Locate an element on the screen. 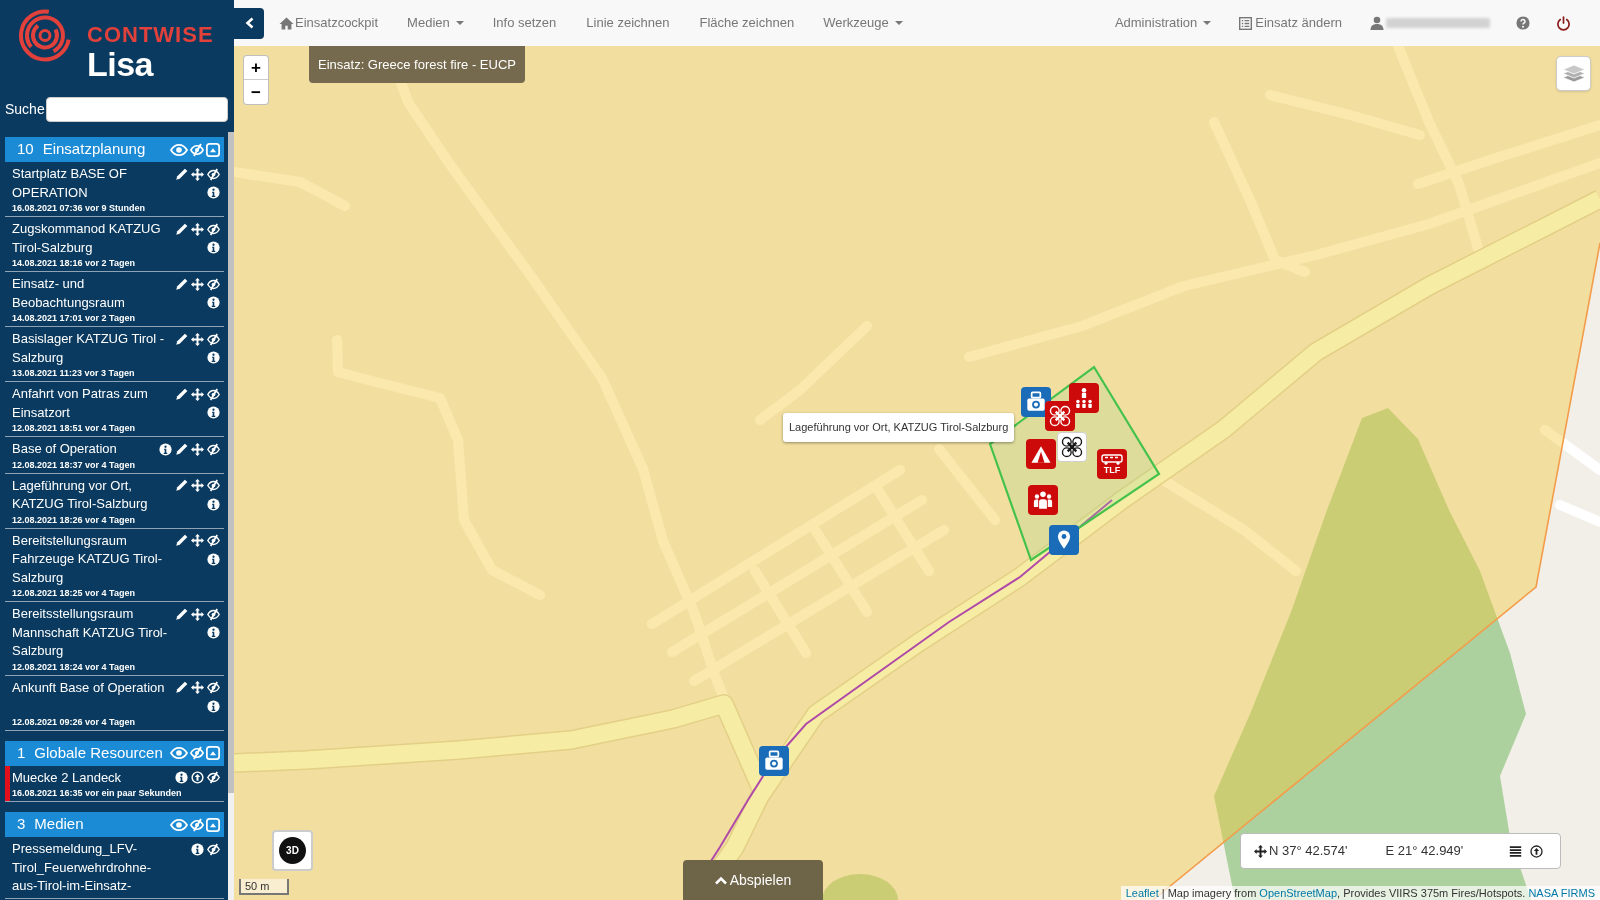 The width and height of the screenshot is (1600, 900). group-title: Medien is located at coordinates (59, 824).